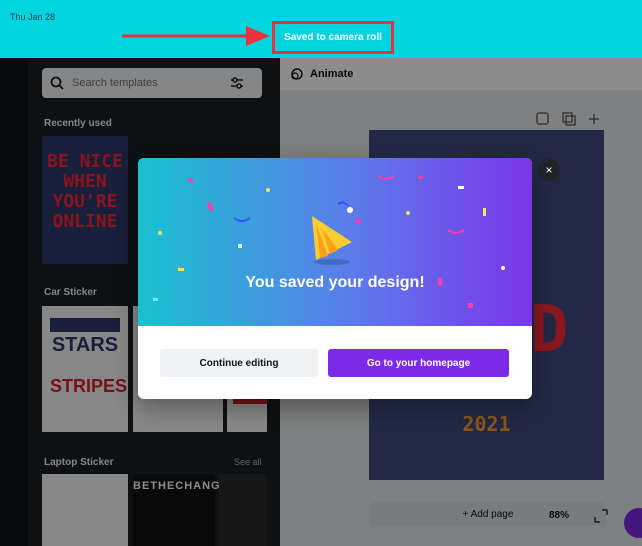 This screenshot has height=546, width=642. I want to click on go-to-homepage-button: Go to your homepage, so click(418, 363).